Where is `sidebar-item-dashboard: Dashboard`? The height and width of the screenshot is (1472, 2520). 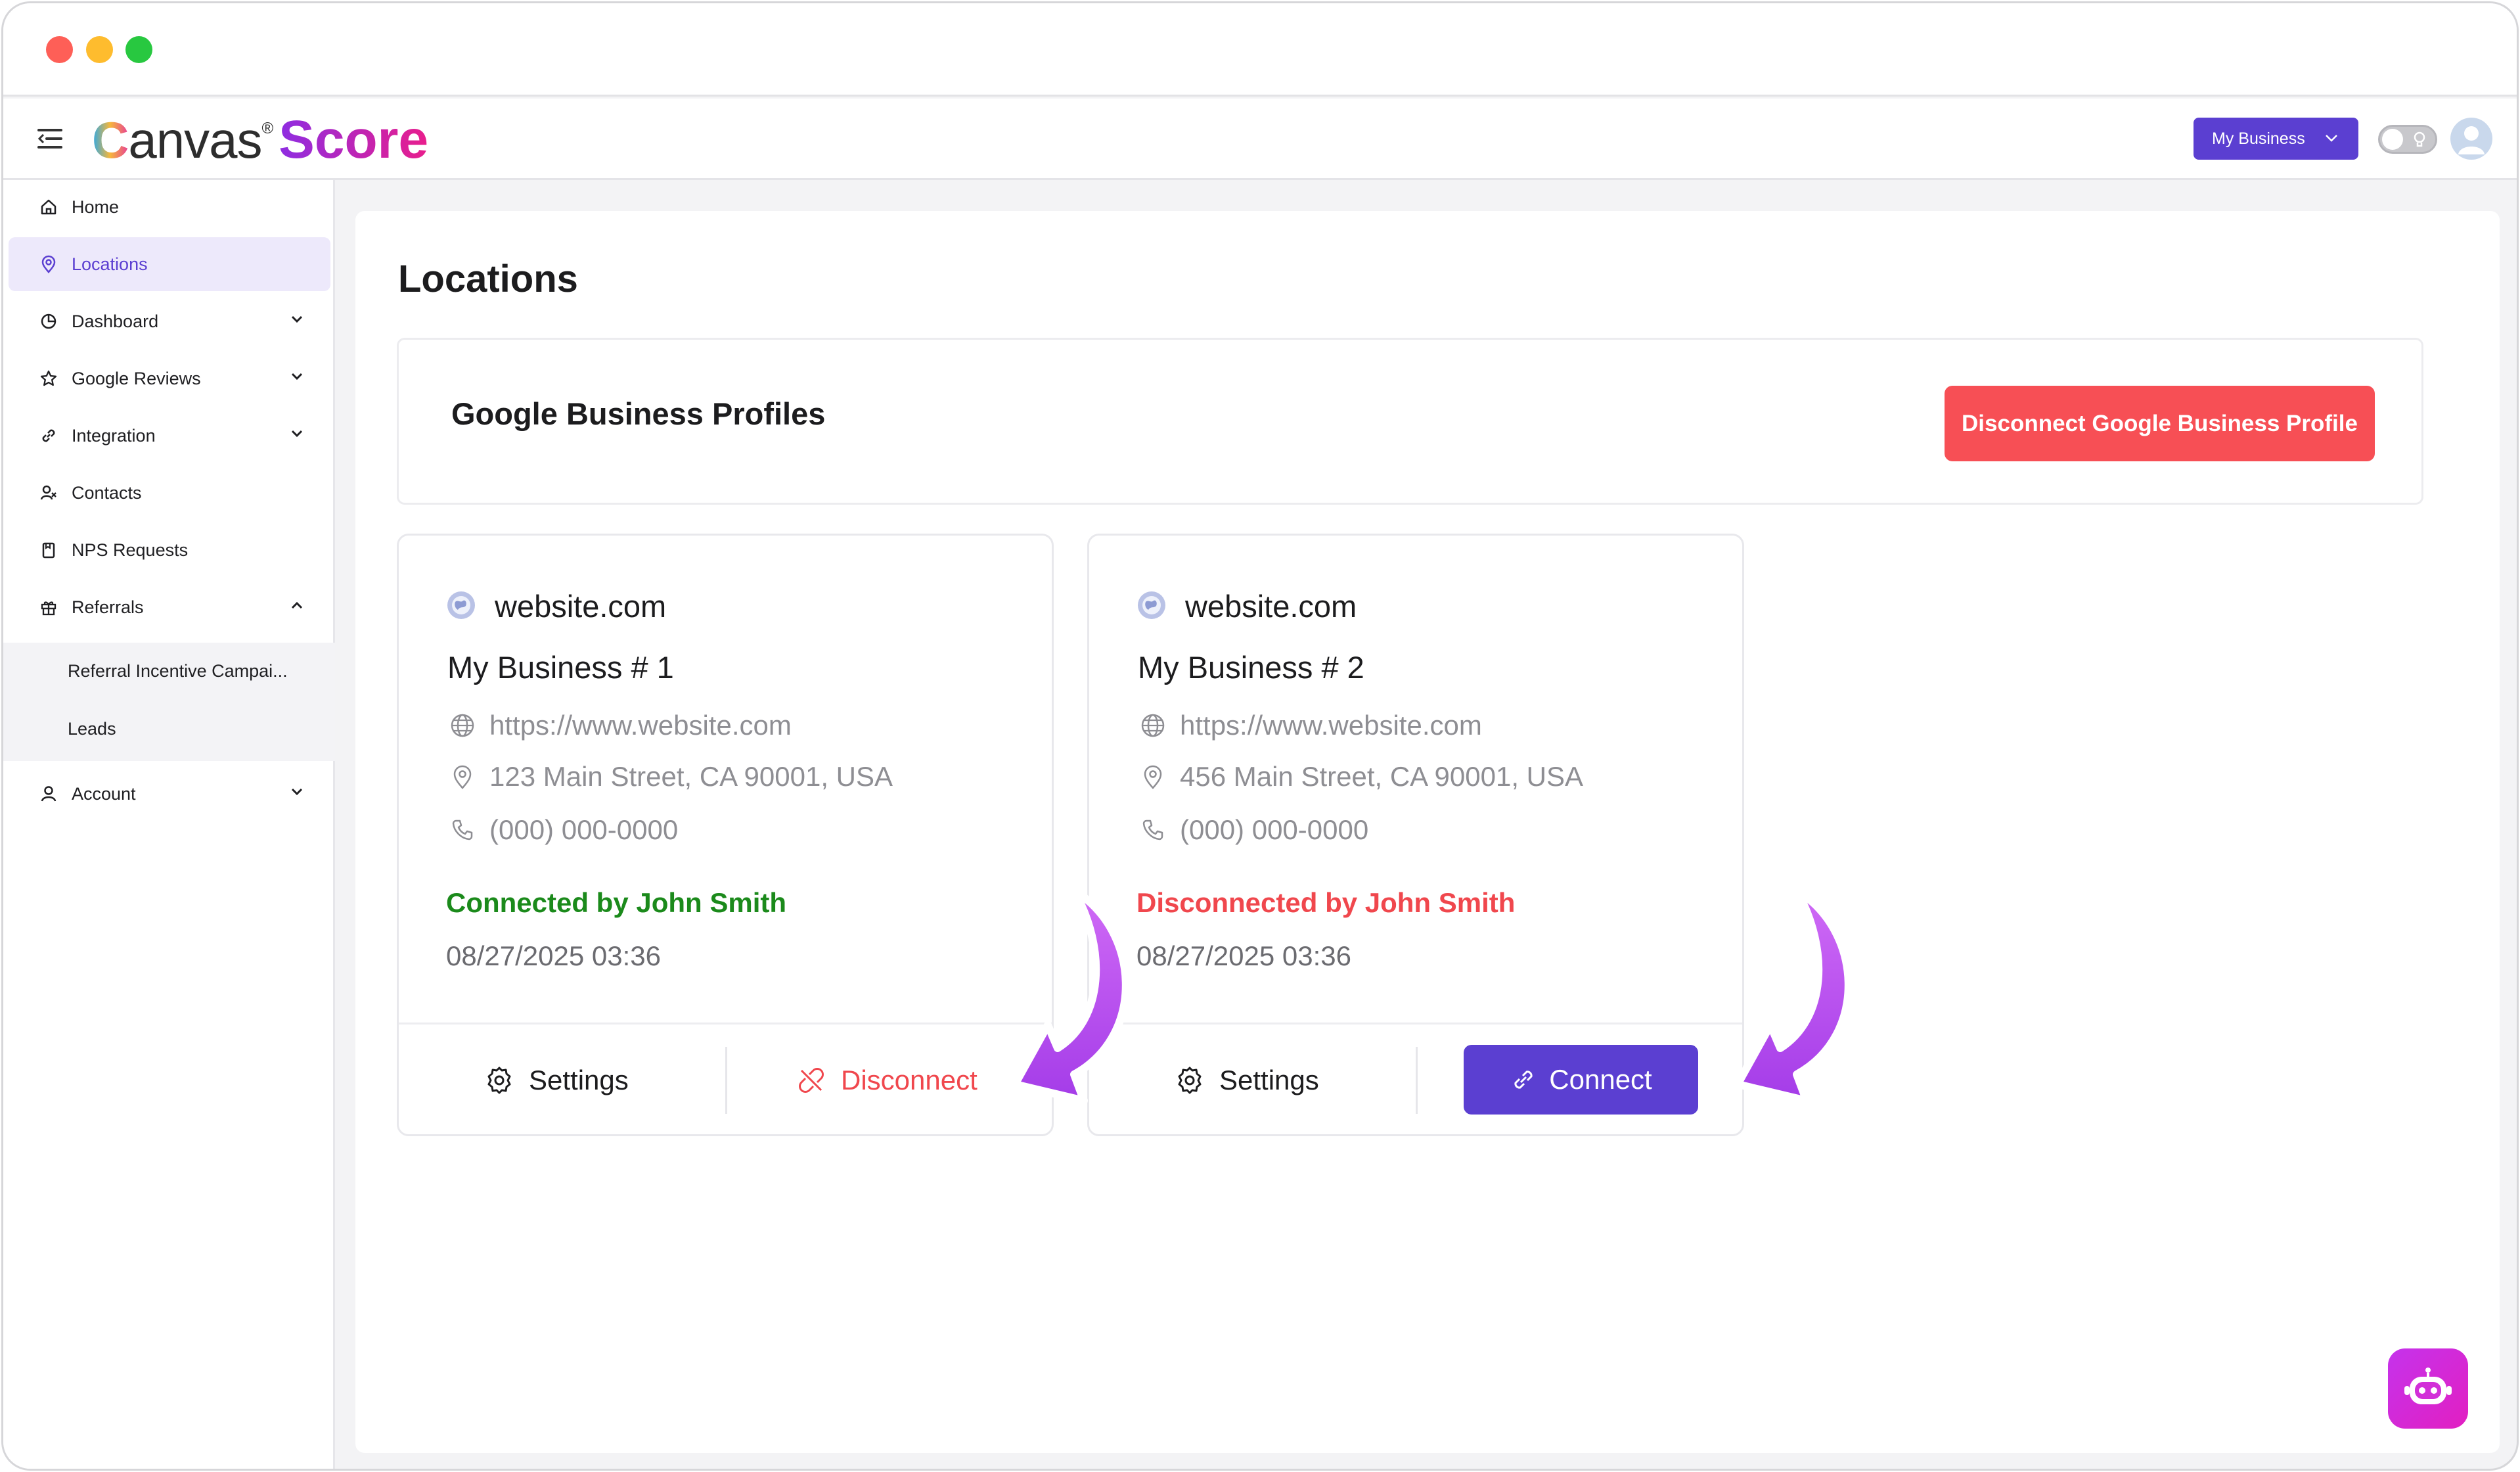
sidebar-item-dashboard: Dashboard is located at coordinates (169, 321).